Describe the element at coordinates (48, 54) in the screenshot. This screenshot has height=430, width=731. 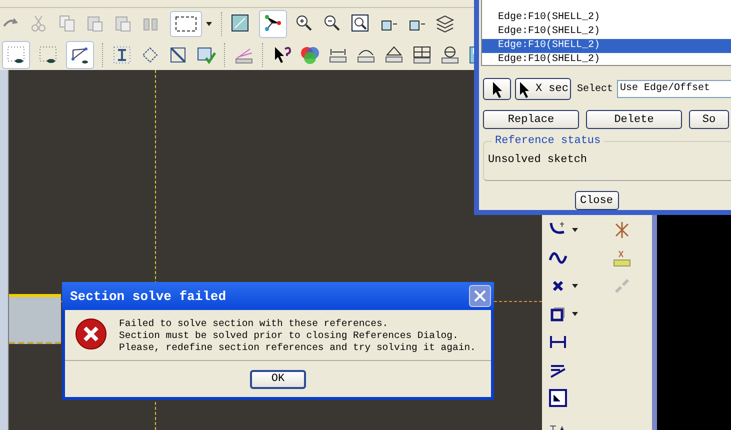
I see `dotted-grid-icon` at that location.